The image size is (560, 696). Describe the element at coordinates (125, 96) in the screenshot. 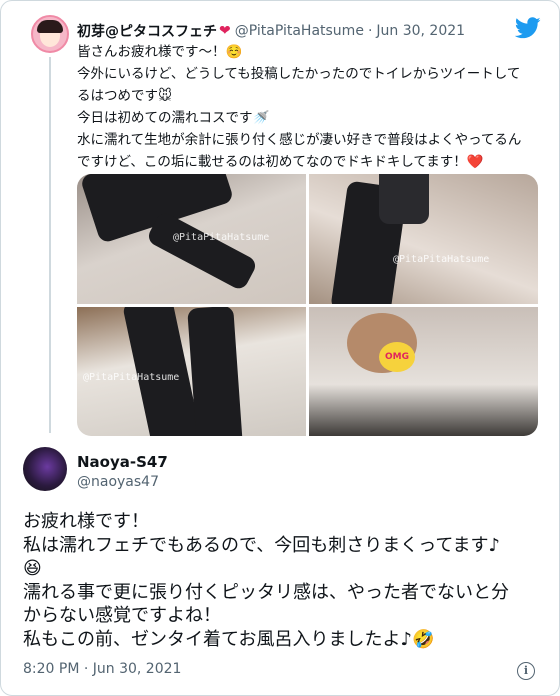

I see `quoted-text-line: るはつめです🐭` at that location.